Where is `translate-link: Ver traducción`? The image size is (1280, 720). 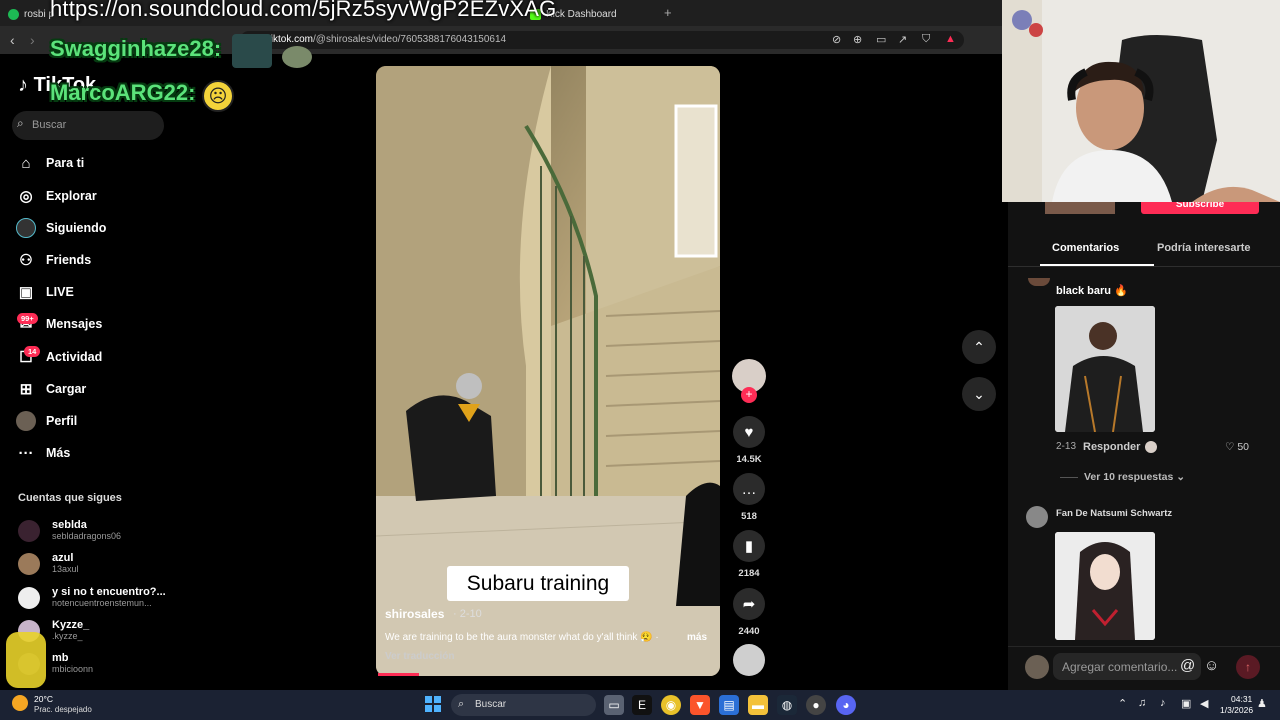 translate-link: Ver traducción is located at coordinates (419, 656).